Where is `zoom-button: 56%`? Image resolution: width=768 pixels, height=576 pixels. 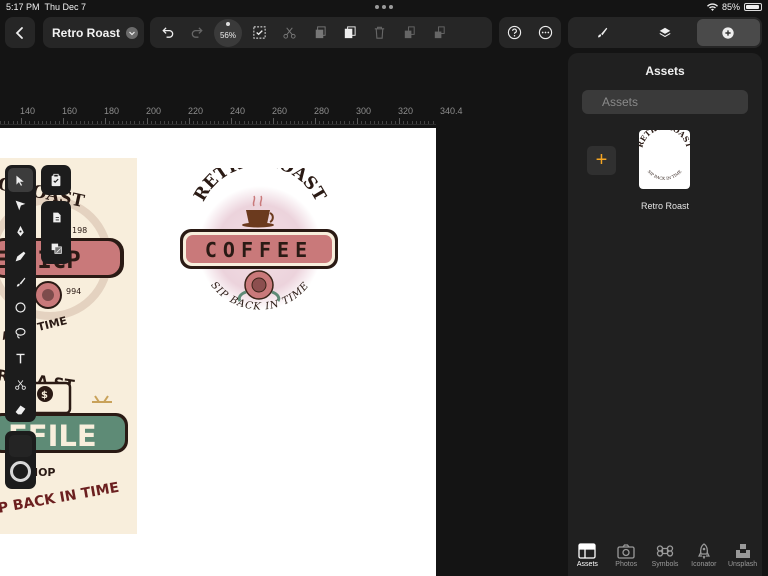
zoom-button: 56% is located at coordinates (228, 32).